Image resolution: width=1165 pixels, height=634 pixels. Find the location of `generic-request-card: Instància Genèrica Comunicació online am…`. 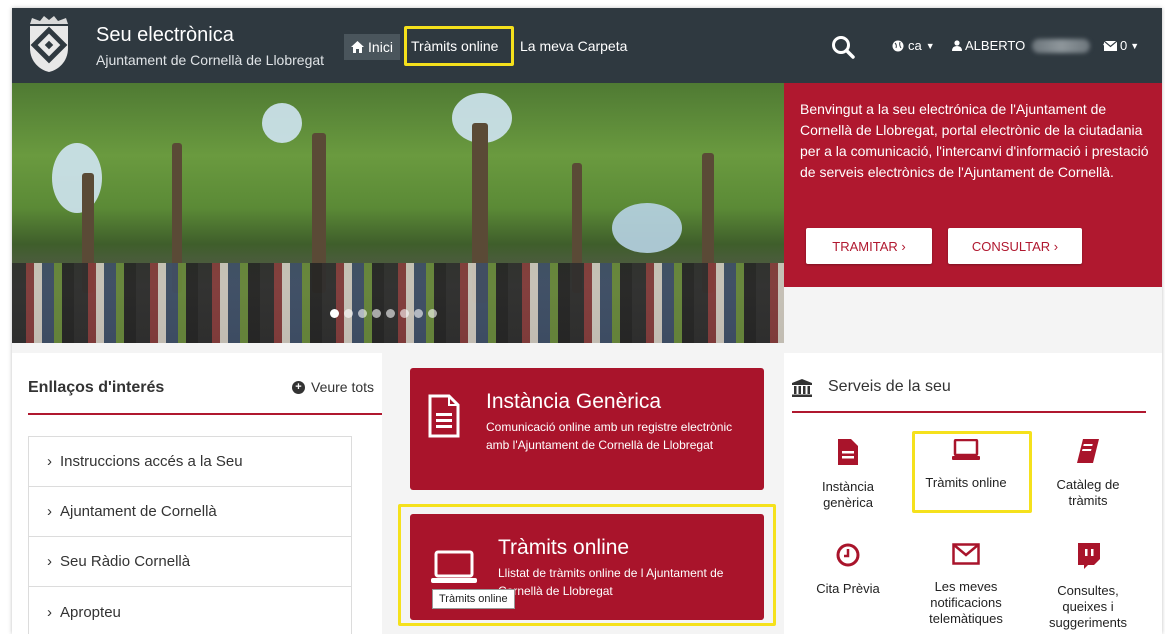

generic-request-card: Instància Genèrica Comunicació online am… is located at coordinates (587, 429).